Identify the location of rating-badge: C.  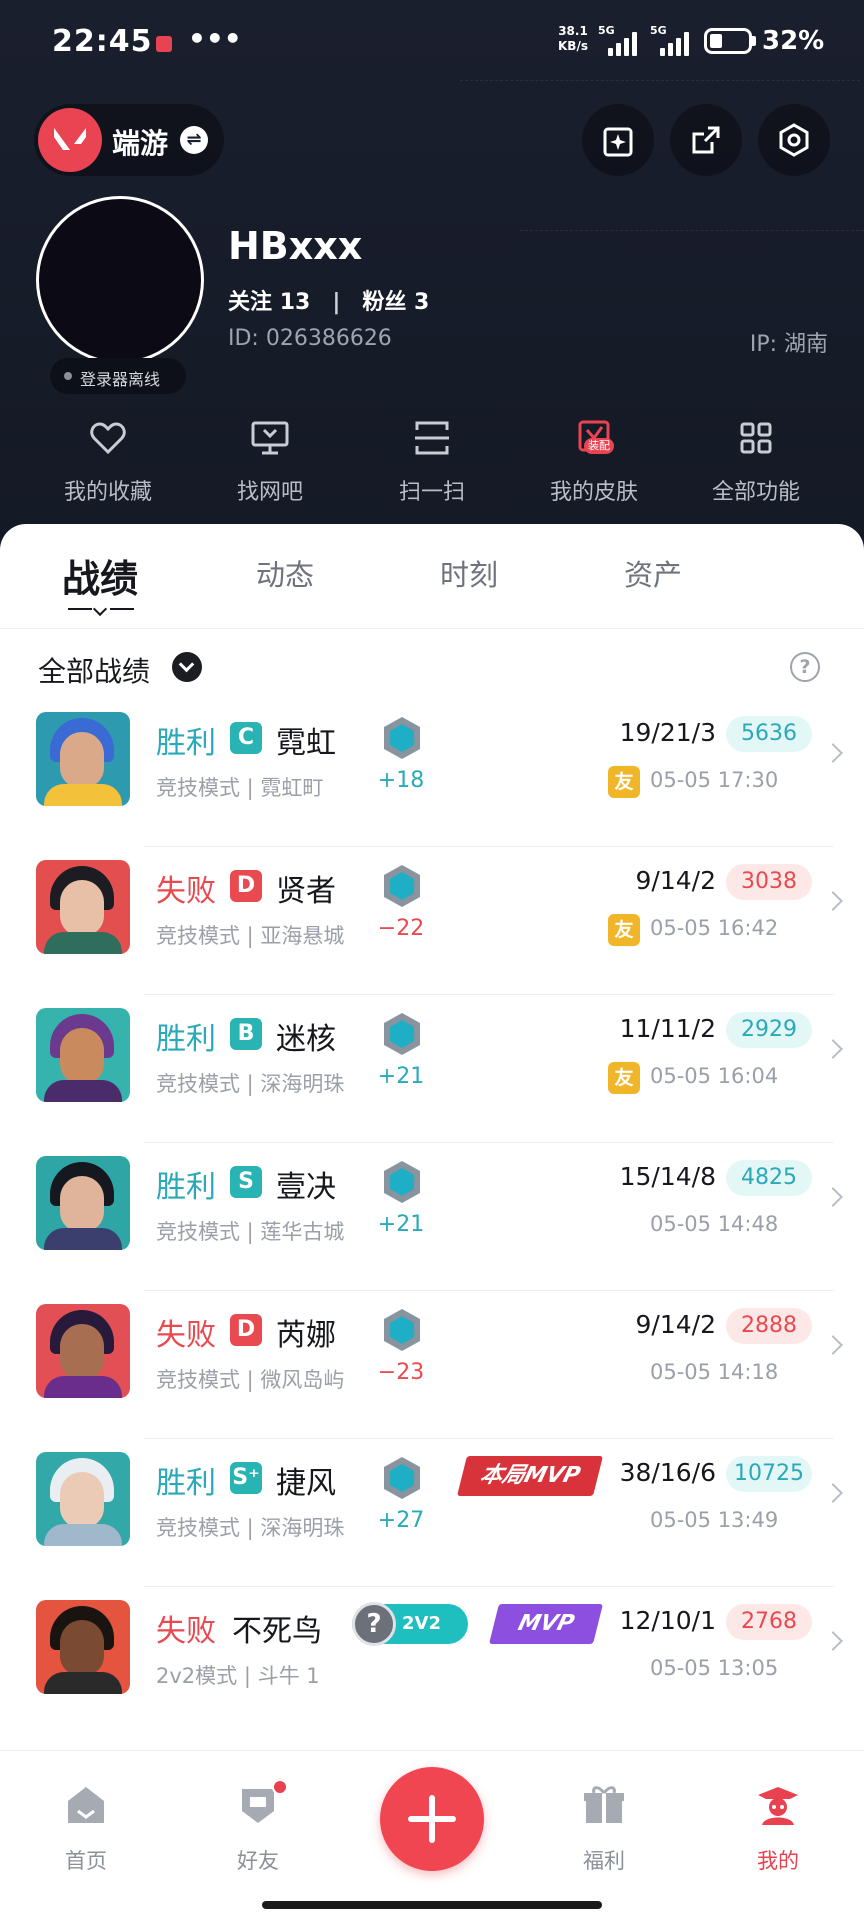
(246, 738).